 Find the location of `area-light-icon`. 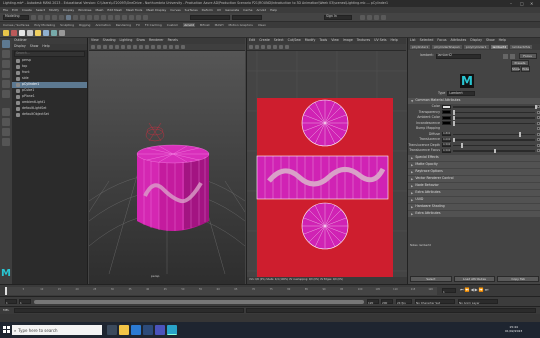

area-light-icon is located at coordinates (22, 32).